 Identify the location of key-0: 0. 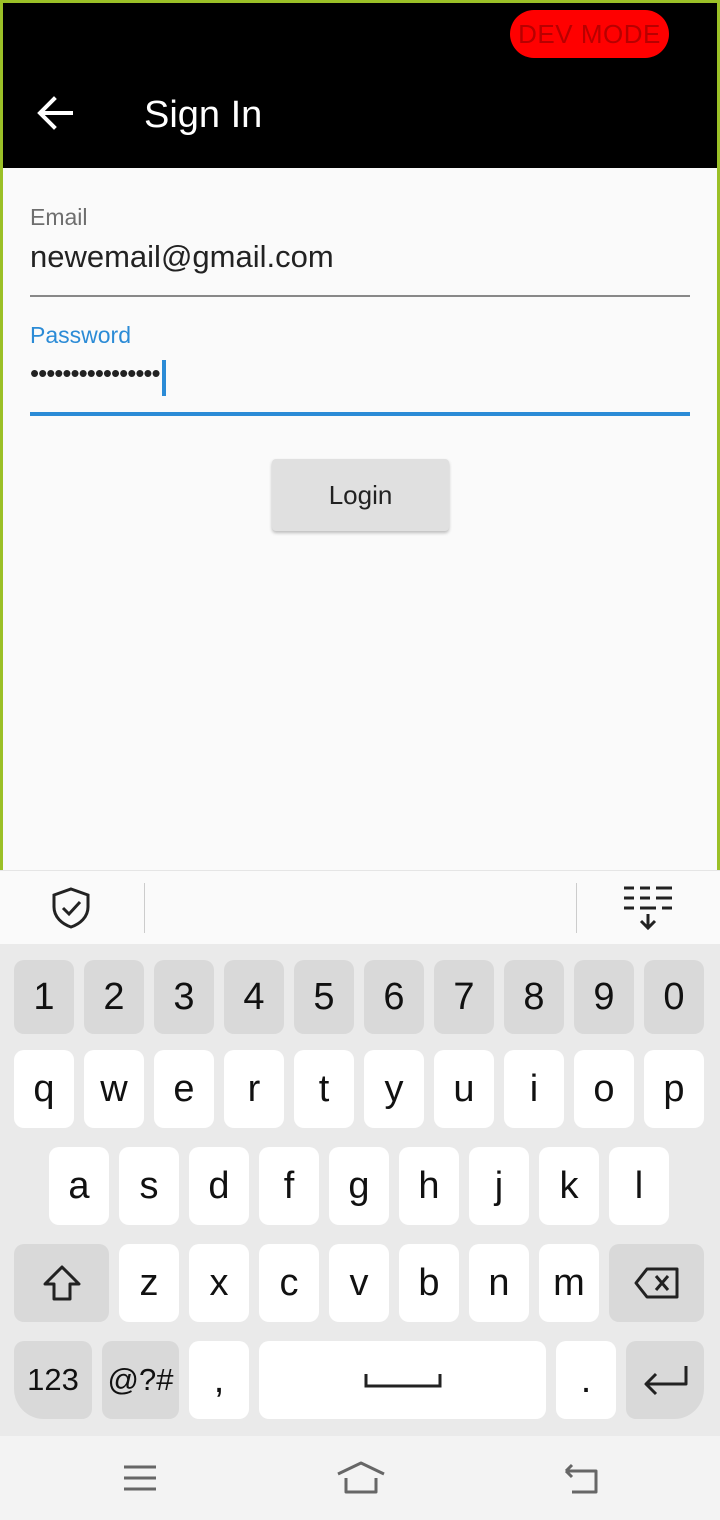
(674, 997).